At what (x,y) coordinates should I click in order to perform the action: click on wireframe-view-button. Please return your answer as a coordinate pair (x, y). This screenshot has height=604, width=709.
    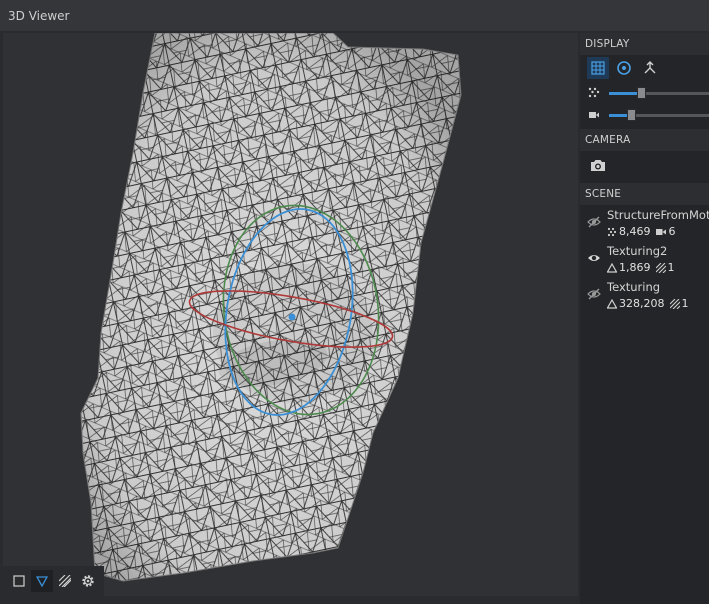
    Looking at the image, I should click on (42, 581).